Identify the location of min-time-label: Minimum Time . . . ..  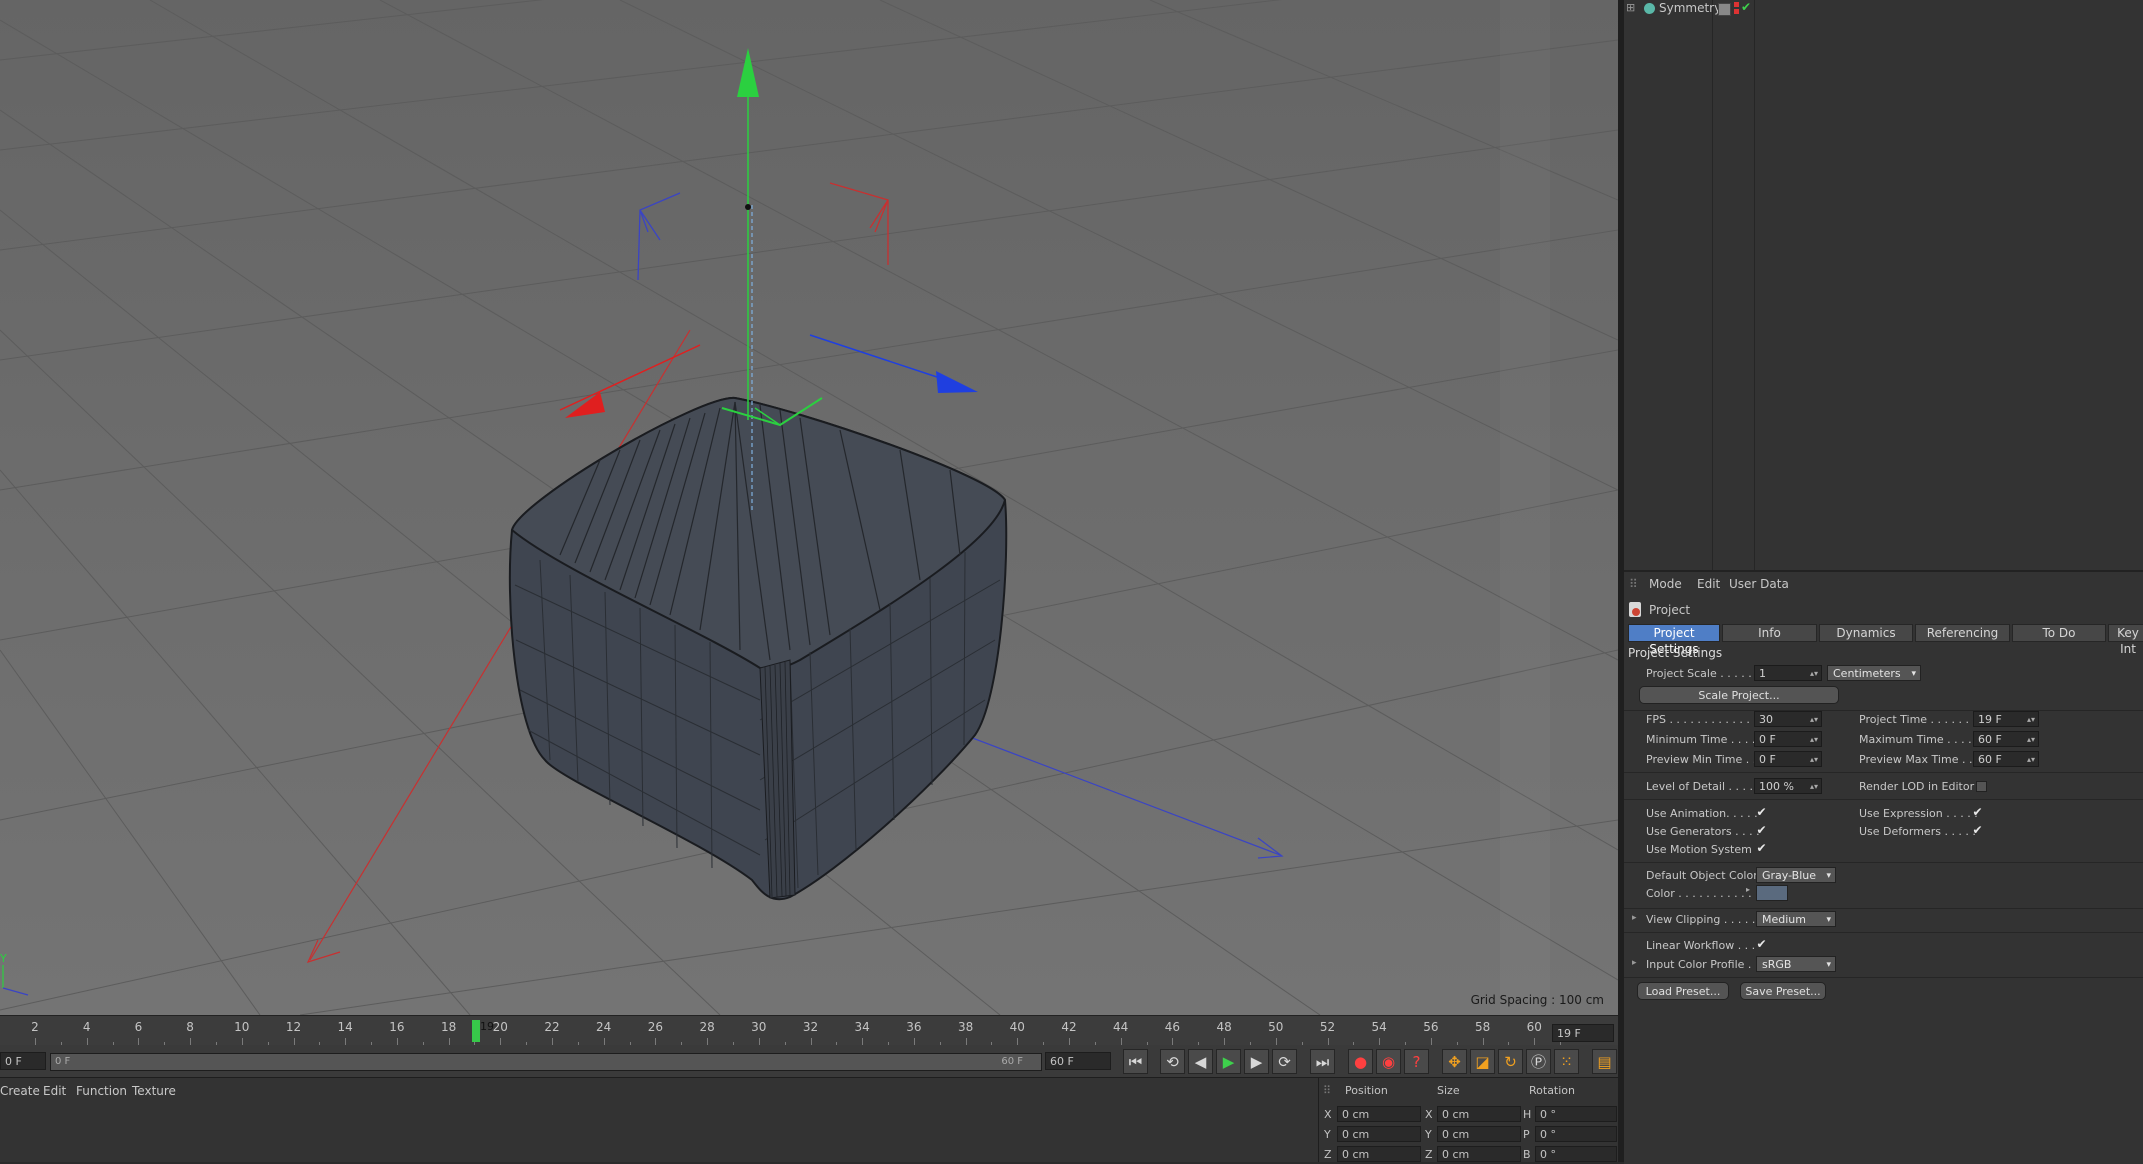
(1701, 739).